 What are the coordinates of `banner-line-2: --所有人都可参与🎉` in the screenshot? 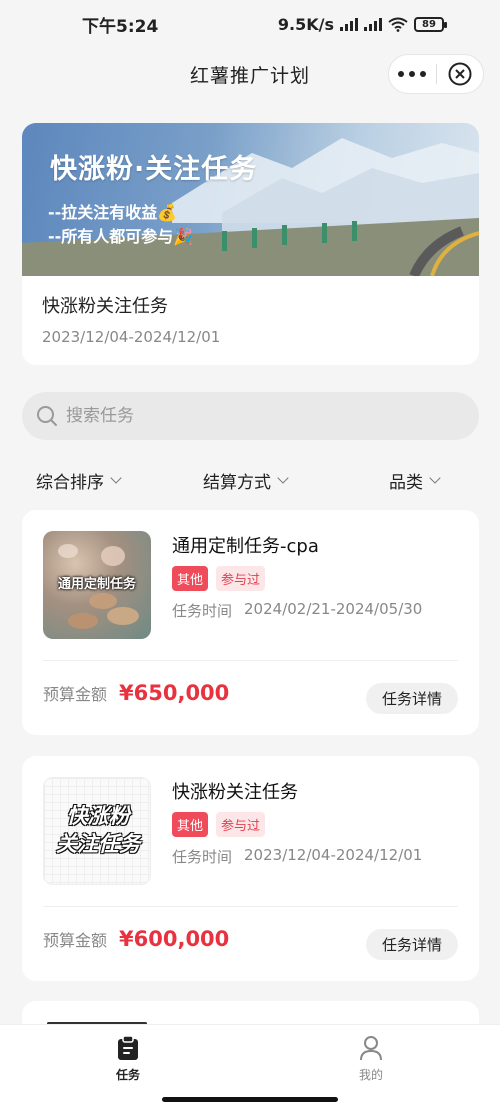 It's located at (121, 236).